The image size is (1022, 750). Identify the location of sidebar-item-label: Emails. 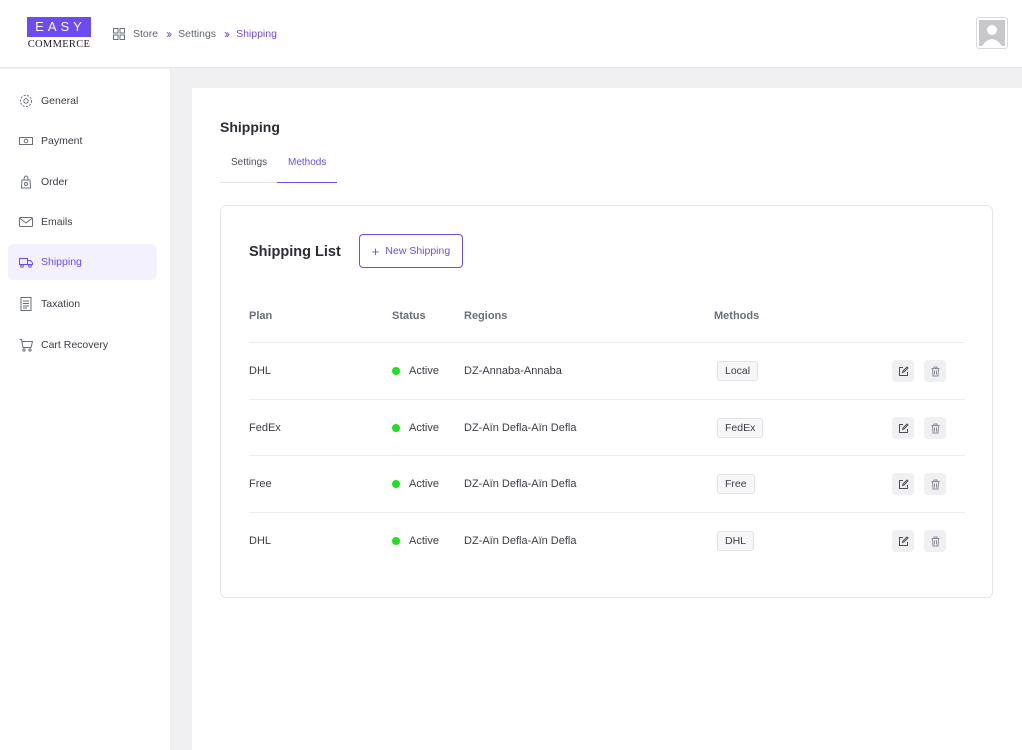
(57, 222).